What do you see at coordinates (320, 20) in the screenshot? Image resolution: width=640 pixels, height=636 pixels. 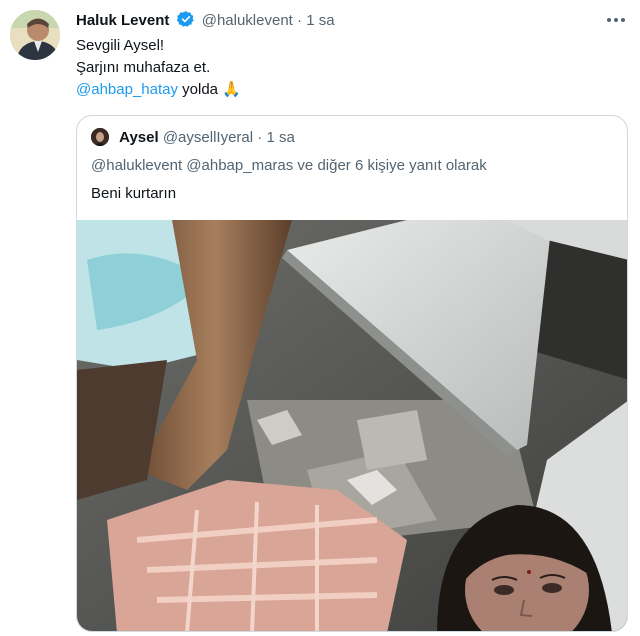 I see `tweet-time: 1 sa` at bounding box center [320, 20].